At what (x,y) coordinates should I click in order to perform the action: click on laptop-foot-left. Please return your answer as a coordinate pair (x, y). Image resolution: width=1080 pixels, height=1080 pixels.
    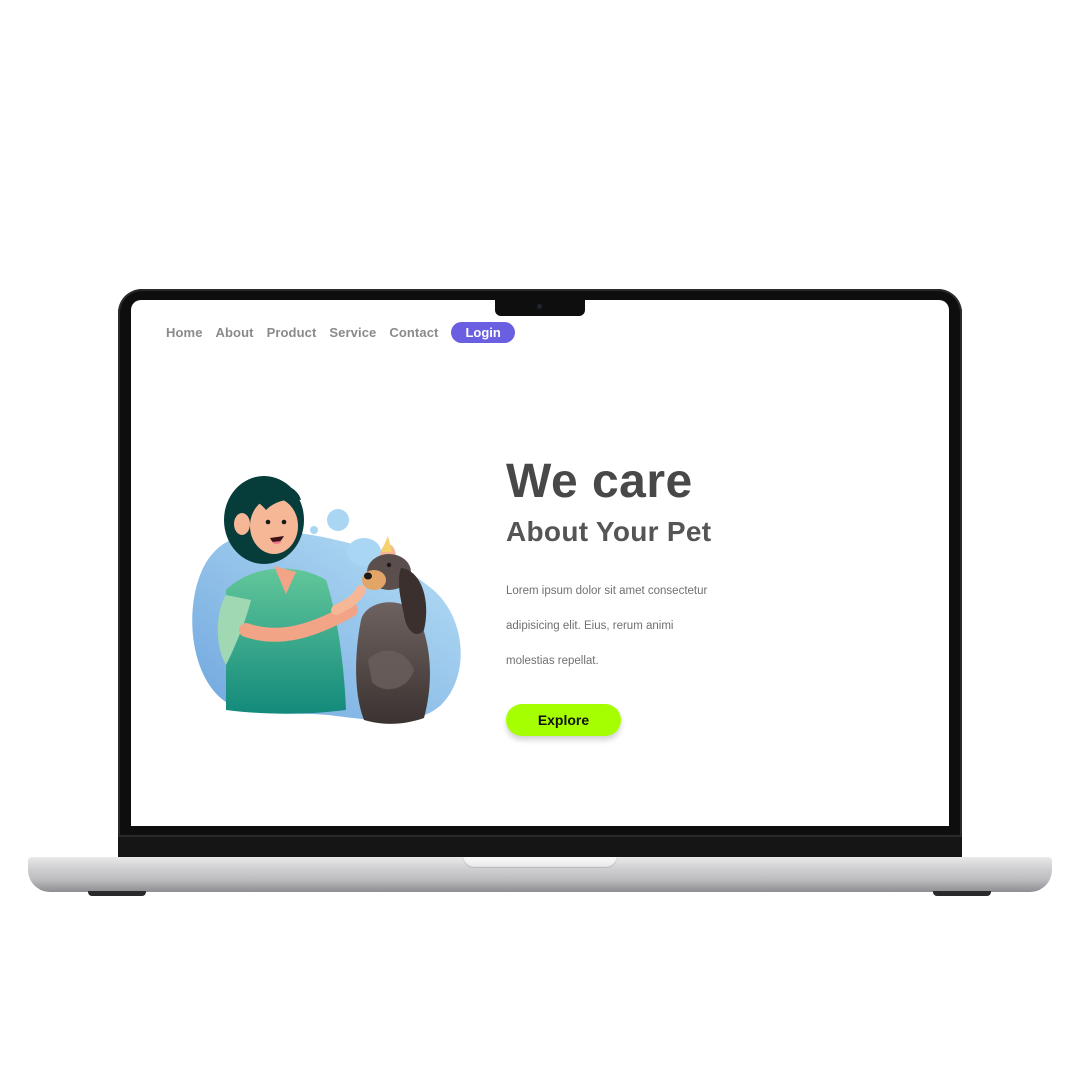
    Looking at the image, I should click on (117, 893).